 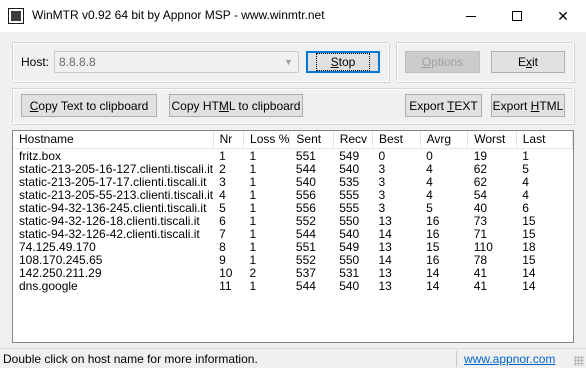 I want to click on hostname-cell: dns.google, so click(x=113, y=286).